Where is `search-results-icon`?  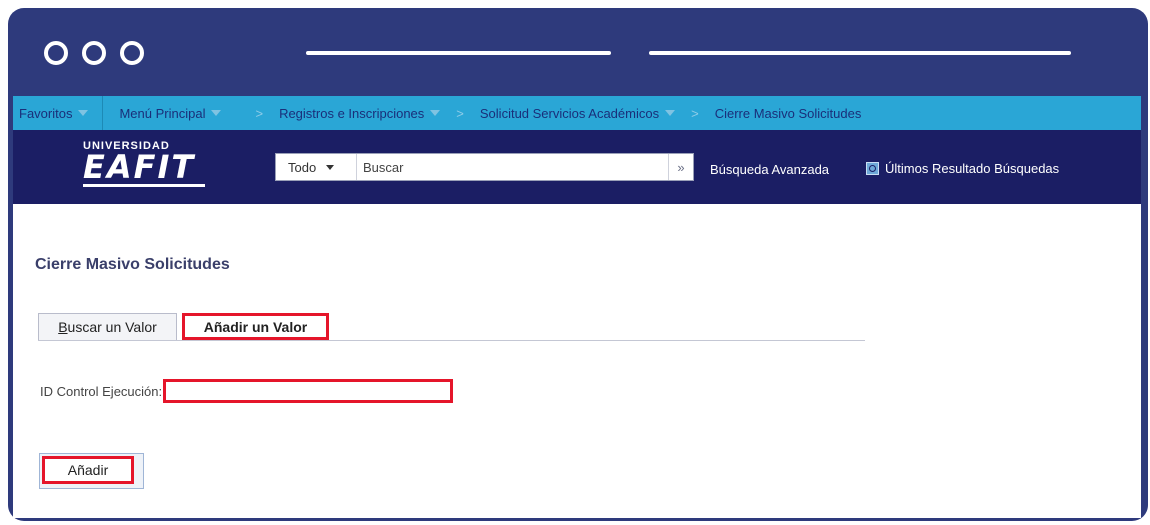 search-results-icon is located at coordinates (872, 168).